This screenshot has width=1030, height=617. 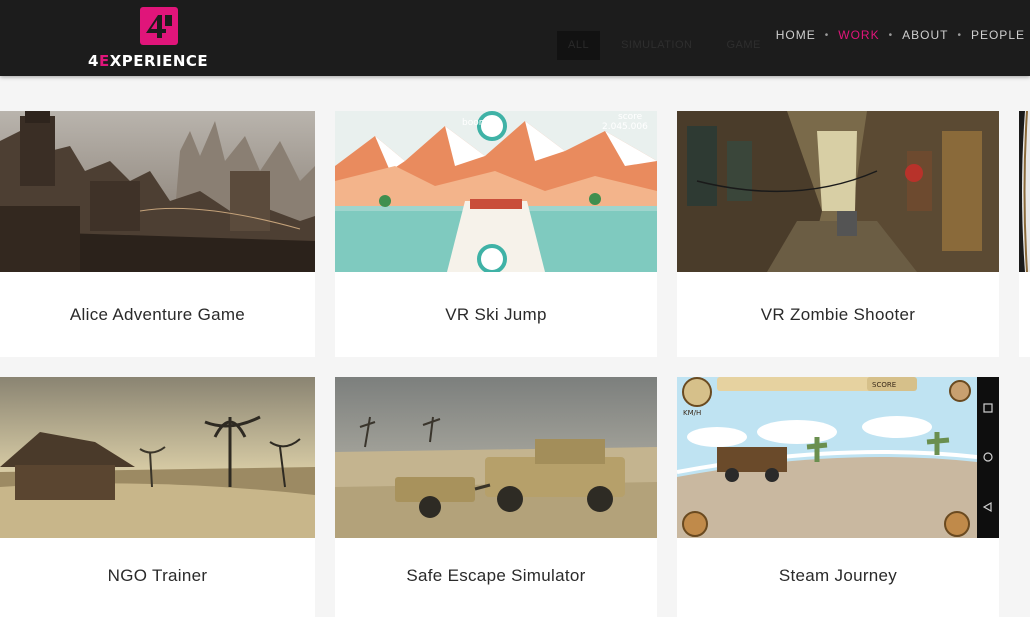 What do you see at coordinates (884, 385) in the screenshot?
I see `steam-score-label: SCORE` at bounding box center [884, 385].